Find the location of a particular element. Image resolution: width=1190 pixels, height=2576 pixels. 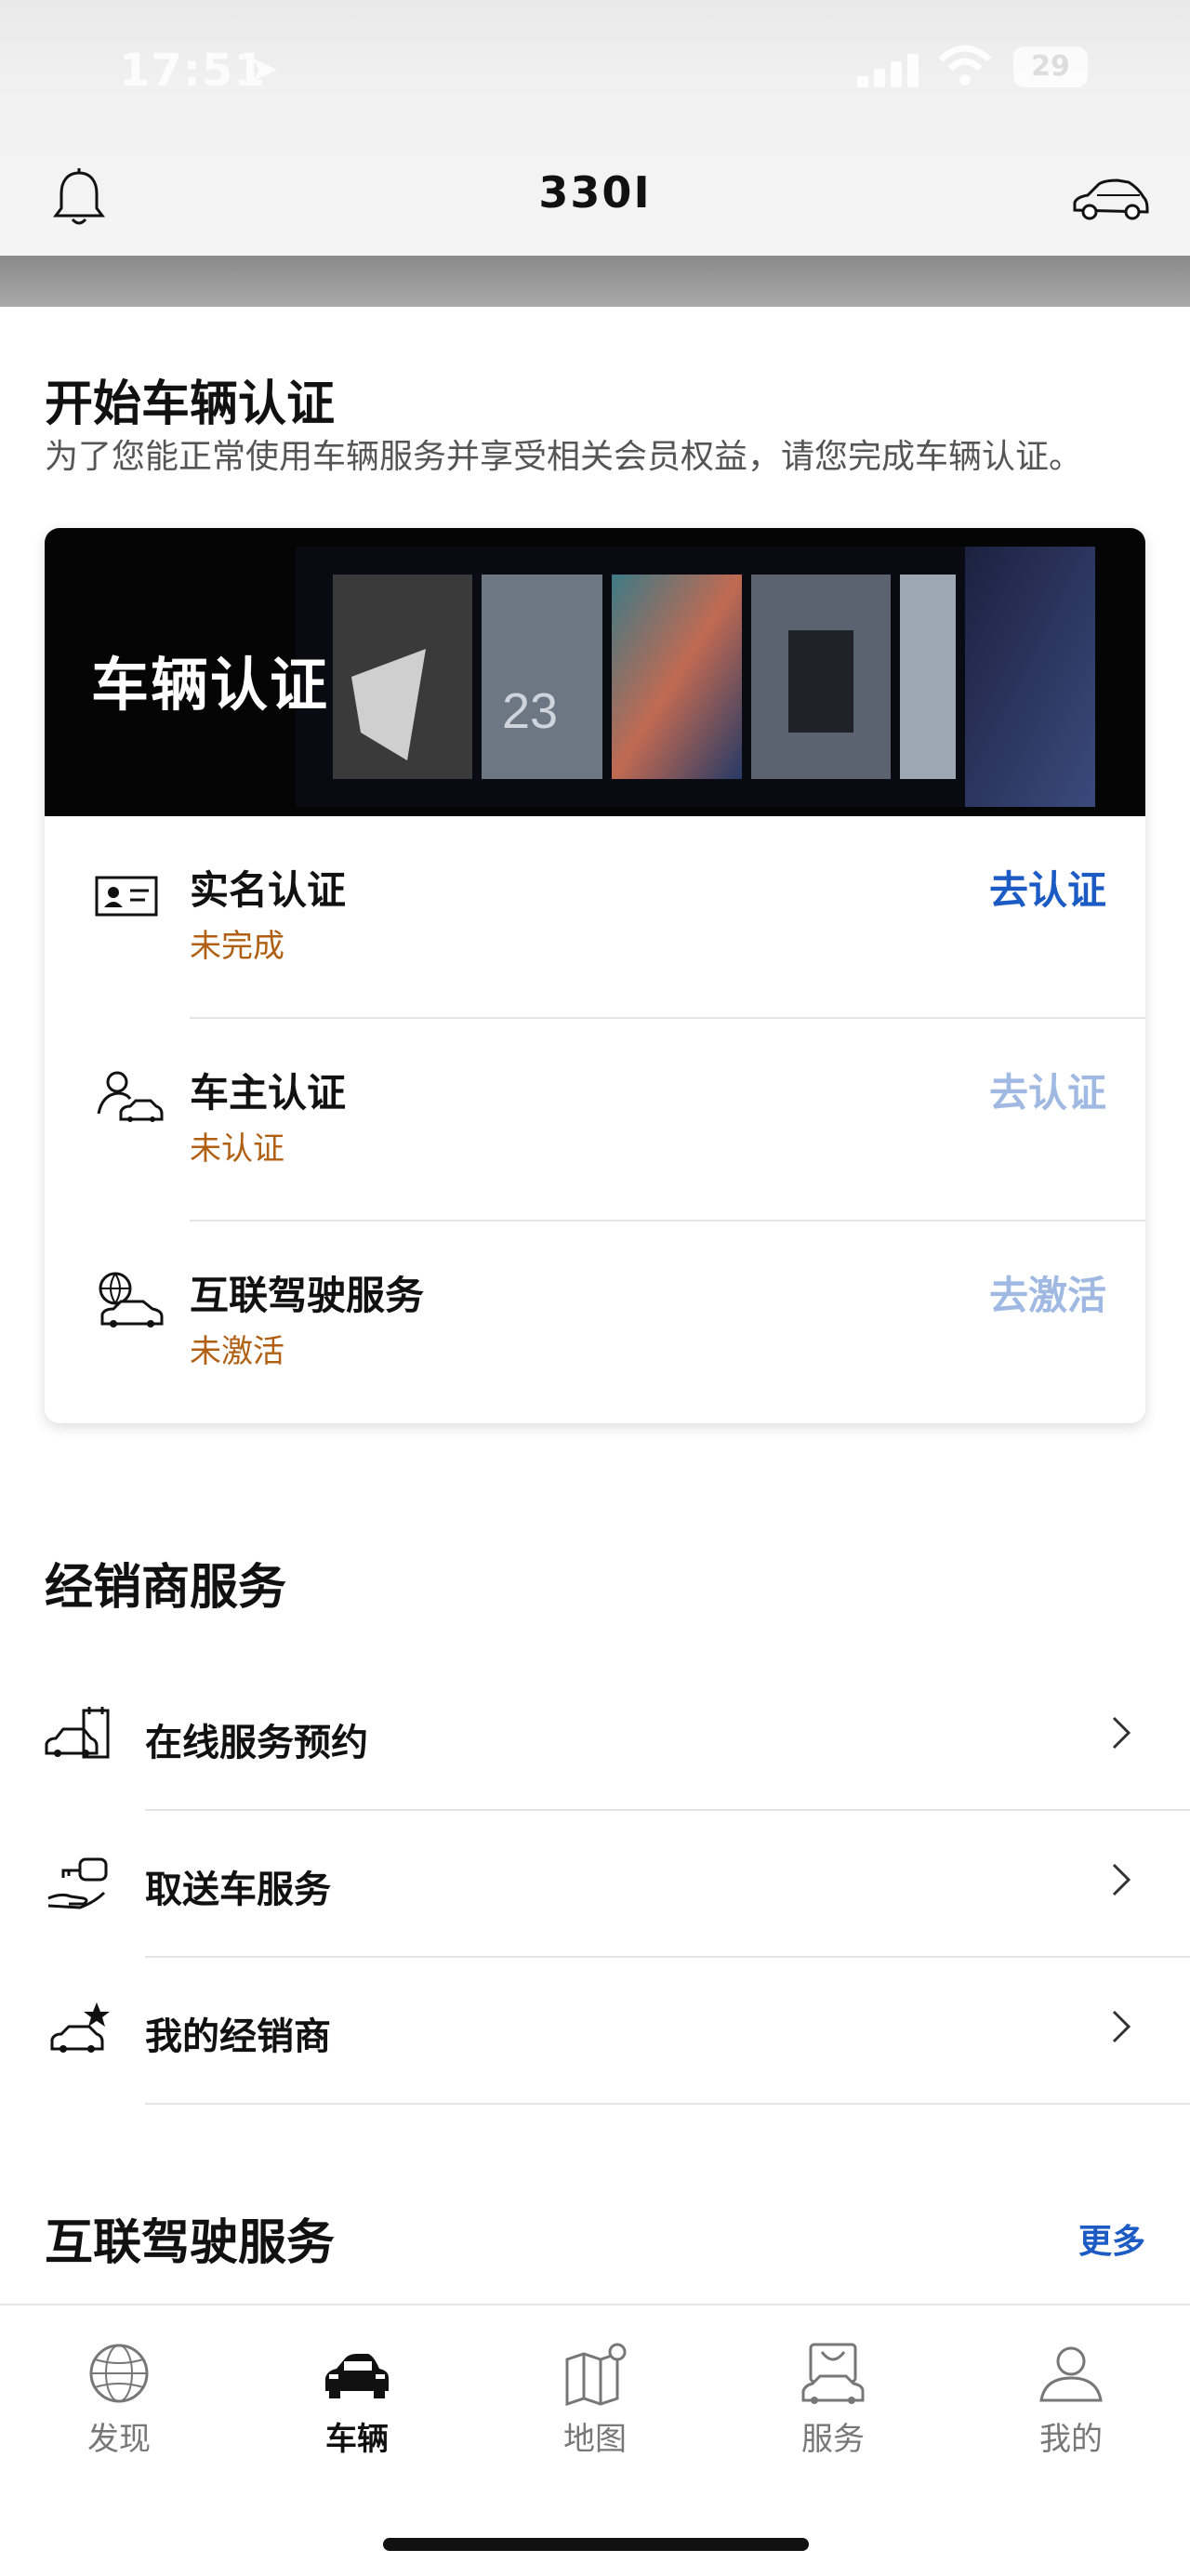

tab-service: 服务 is located at coordinates (833, 2406).